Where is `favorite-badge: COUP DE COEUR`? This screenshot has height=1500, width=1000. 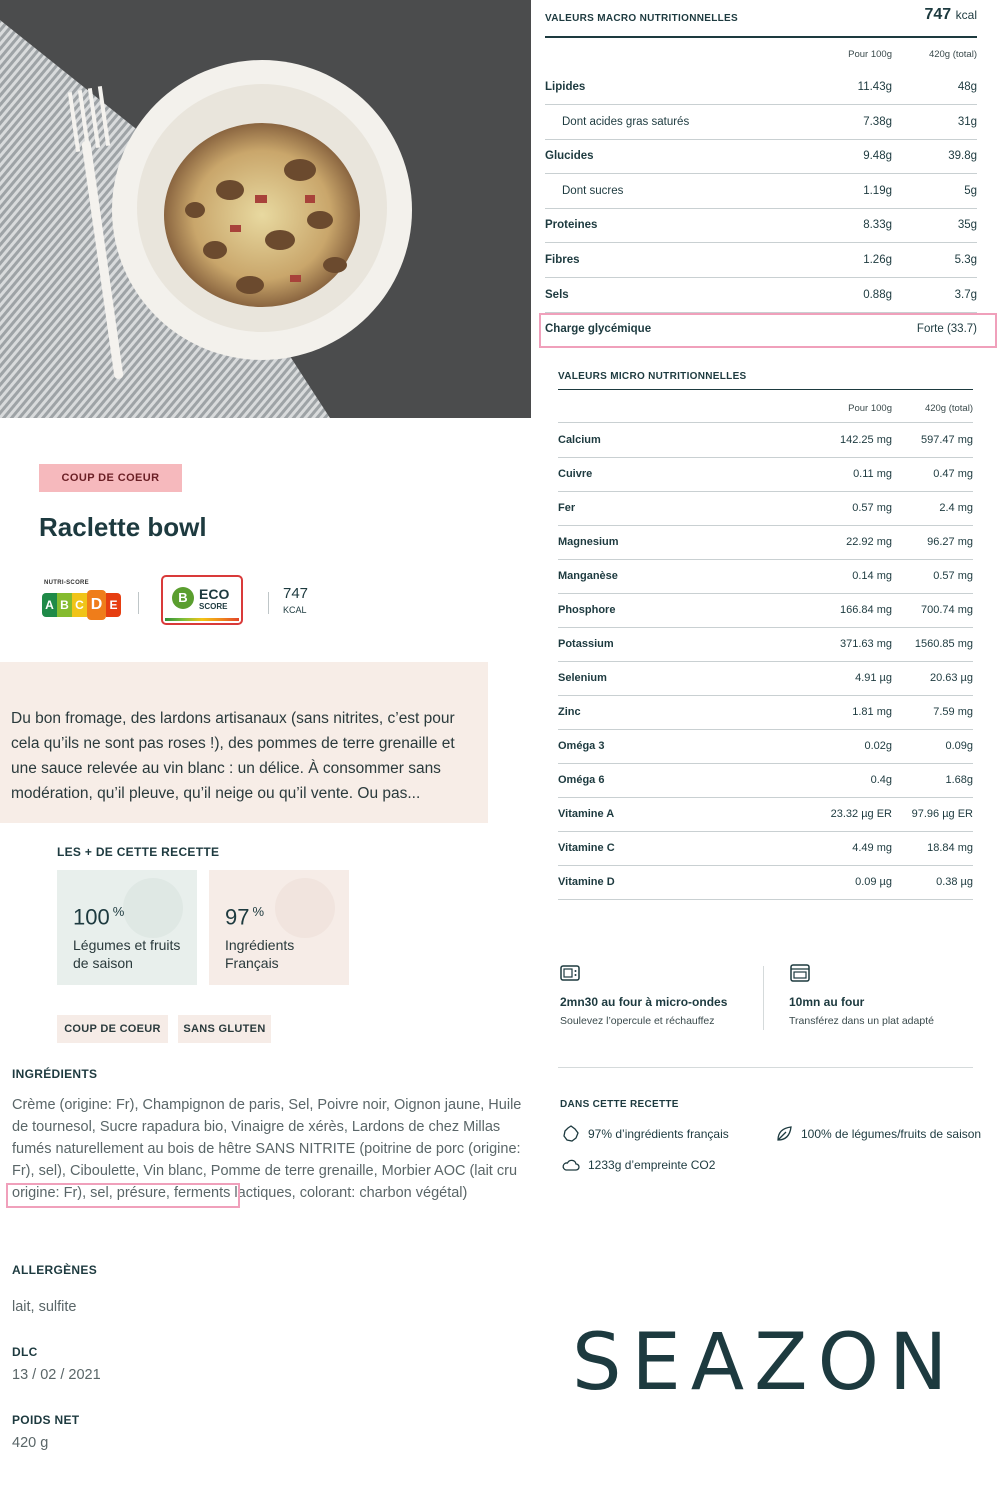 favorite-badge: COUP DE COEUR is located at coordinates (110, 478).